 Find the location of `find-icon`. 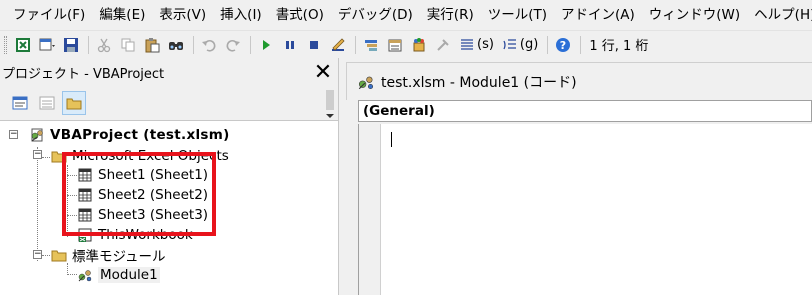

find-icon is located at coordinates (176, 45).